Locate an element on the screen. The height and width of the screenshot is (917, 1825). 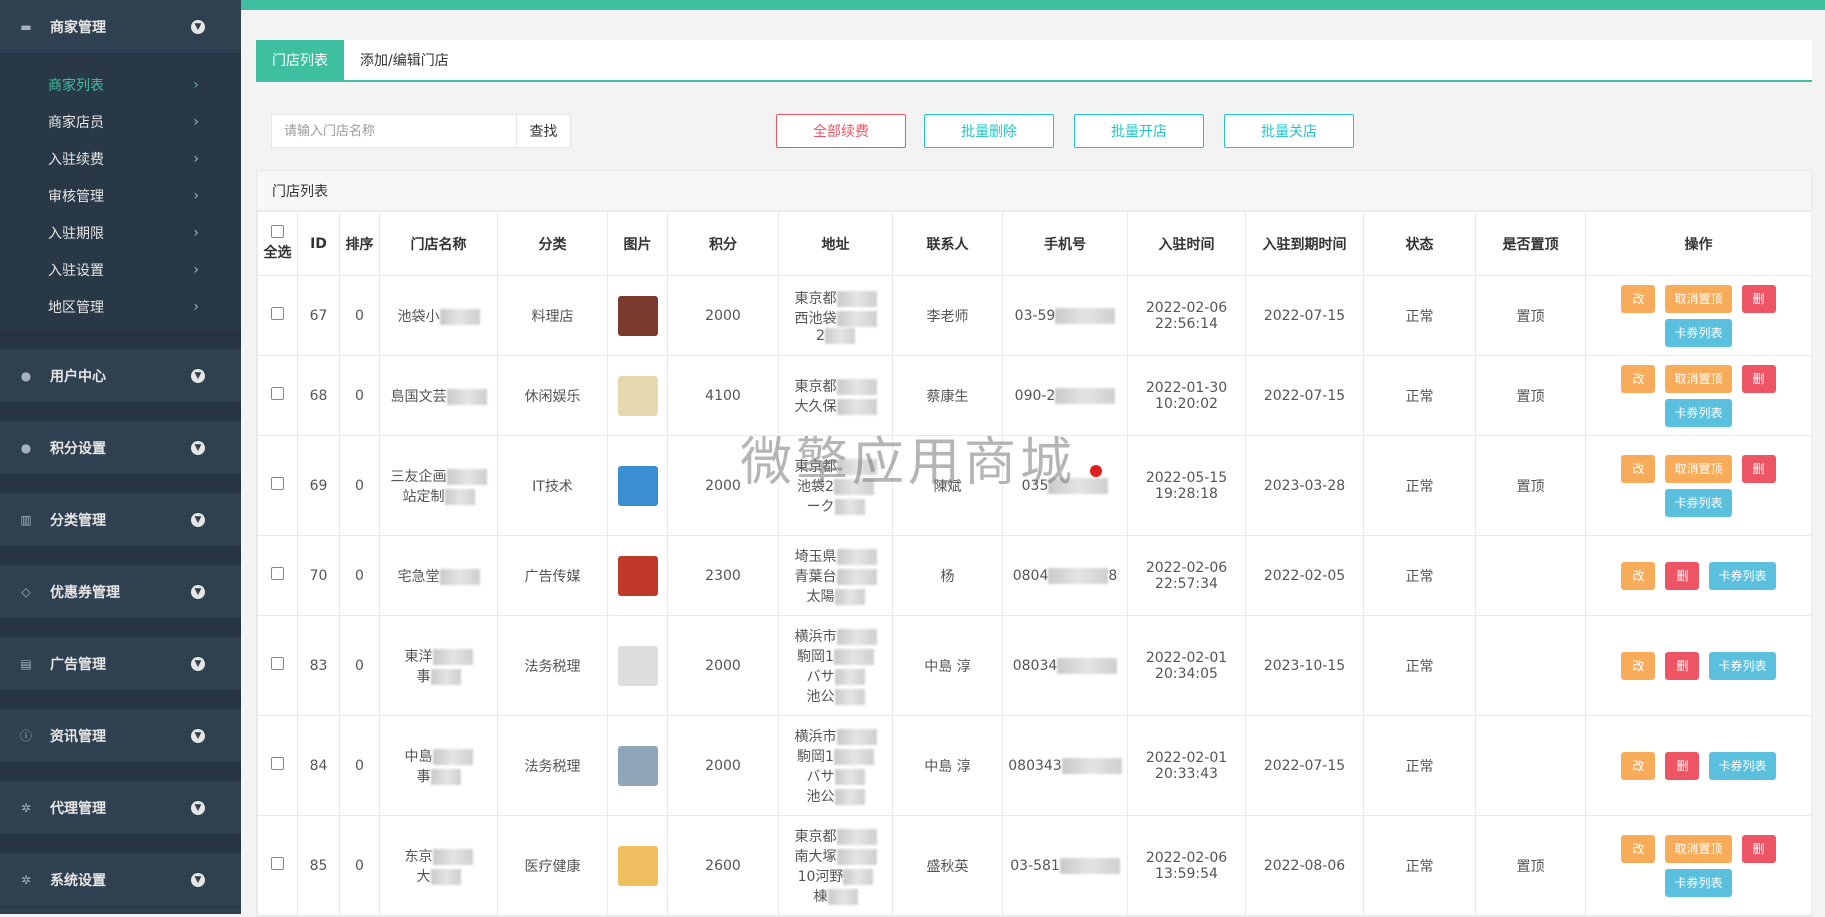
renew-all-button: 全部续费 is located at coordinates (841, 131).